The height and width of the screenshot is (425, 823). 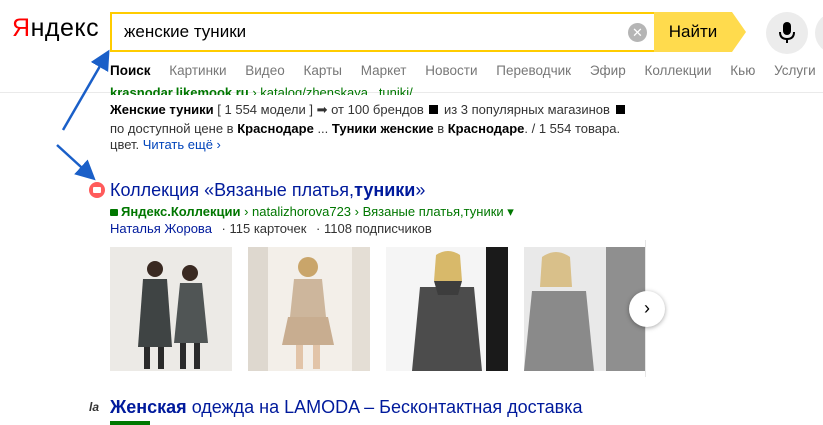 I want to click on annotation-arrows, so click(x=83, y=115).